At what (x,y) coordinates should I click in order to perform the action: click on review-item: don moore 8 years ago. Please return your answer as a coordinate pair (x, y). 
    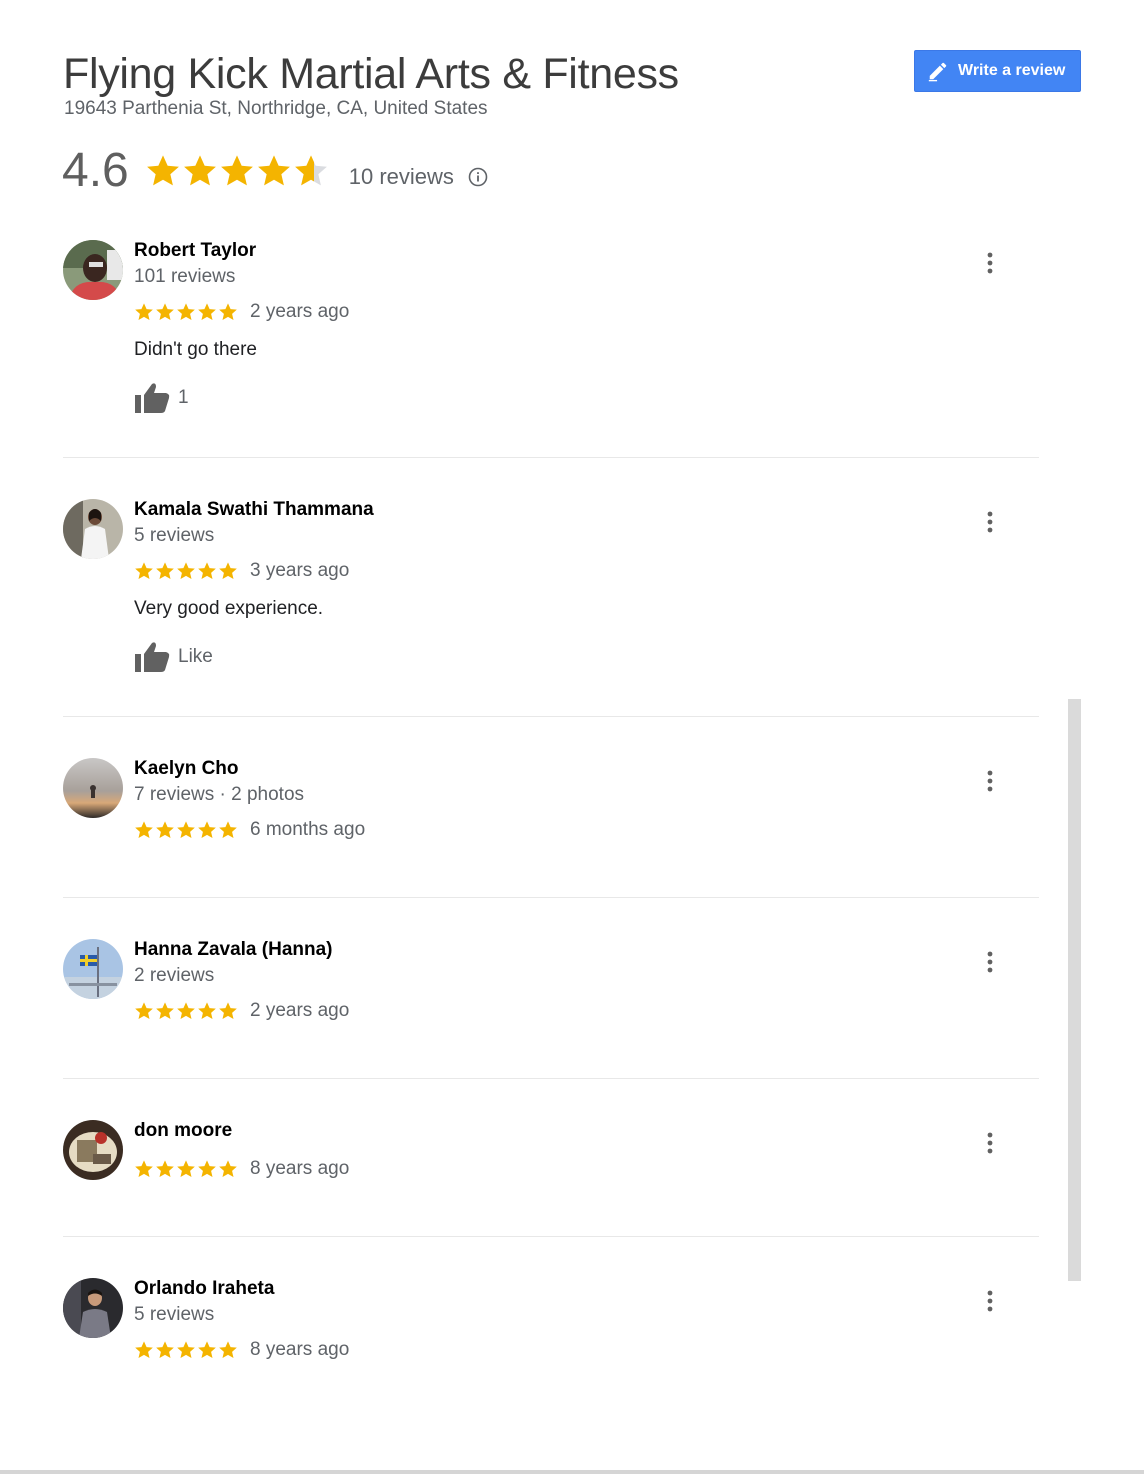
    Looking at the image, I should click on (551, 1178).